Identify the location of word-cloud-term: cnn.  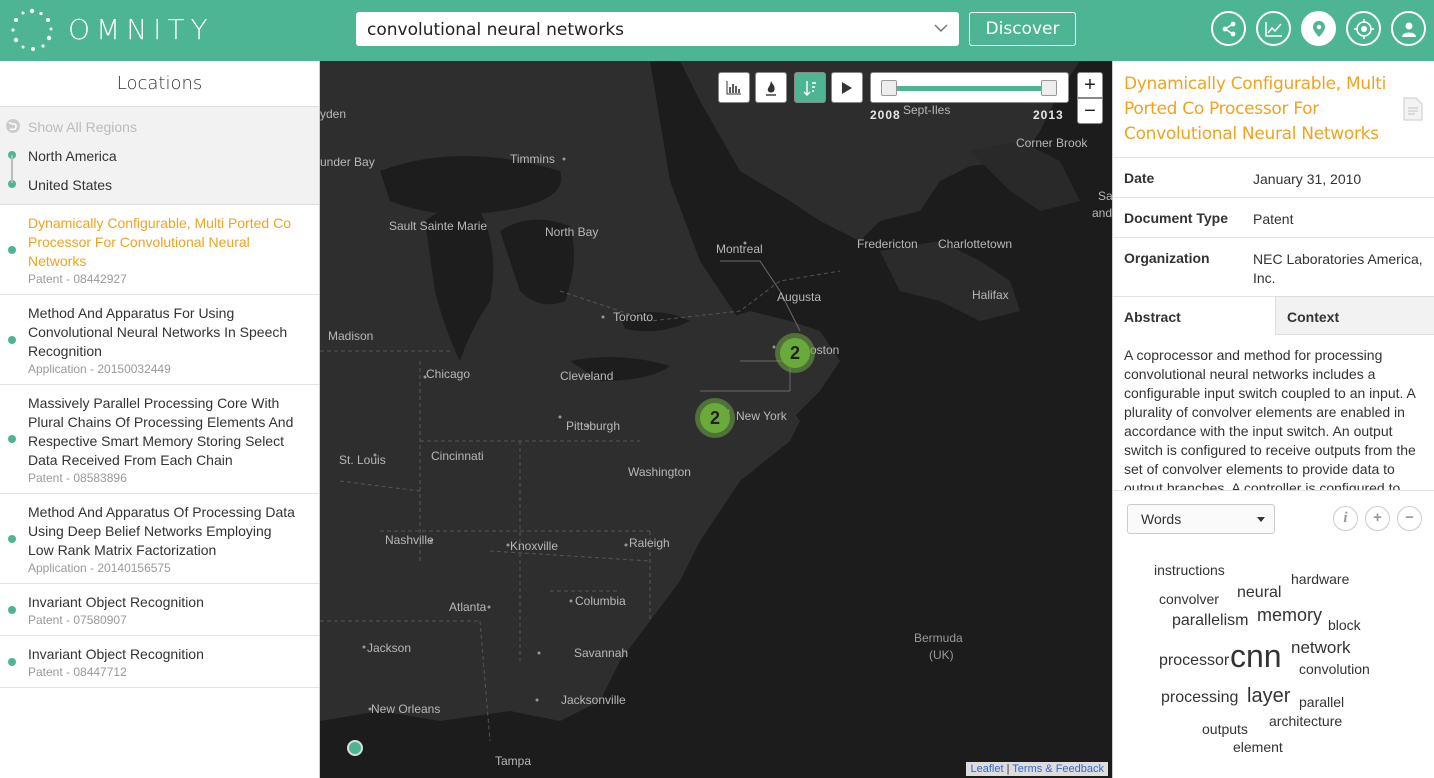
(1256, 656).